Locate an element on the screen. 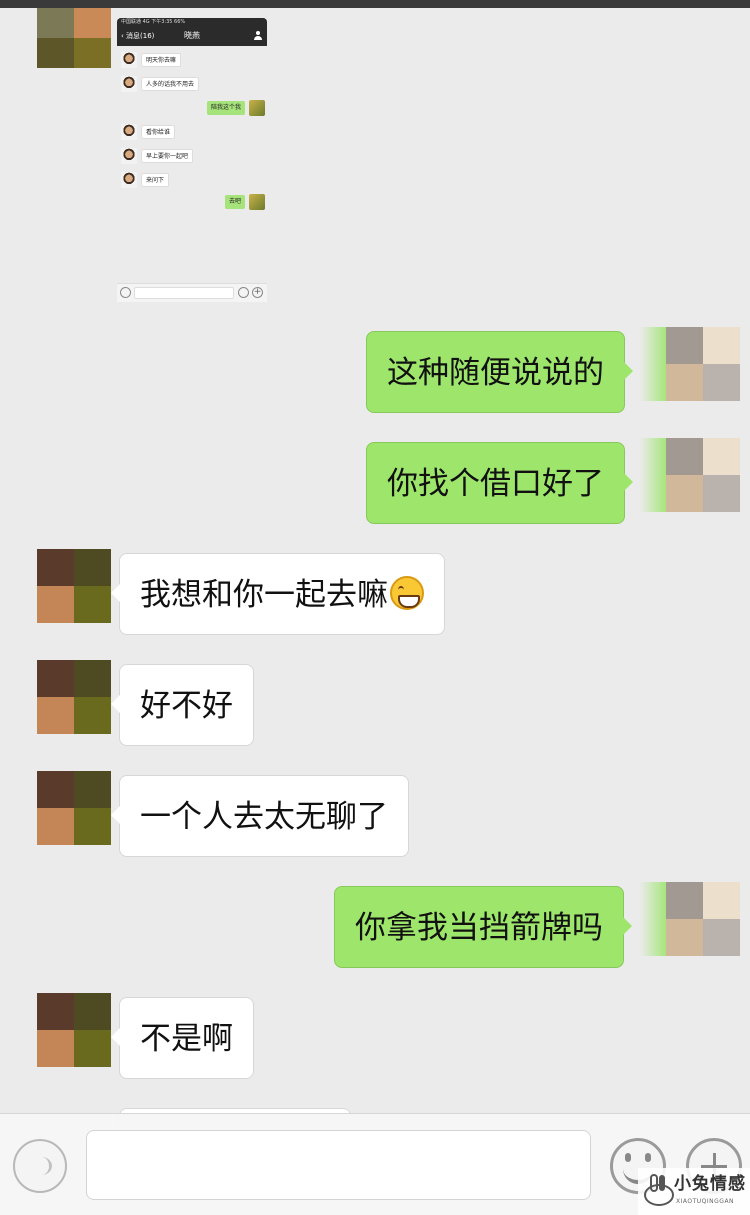 The width and height of the screenshot is (750, 1215). thumbnail-text-field is located at coordinates (184, 293).